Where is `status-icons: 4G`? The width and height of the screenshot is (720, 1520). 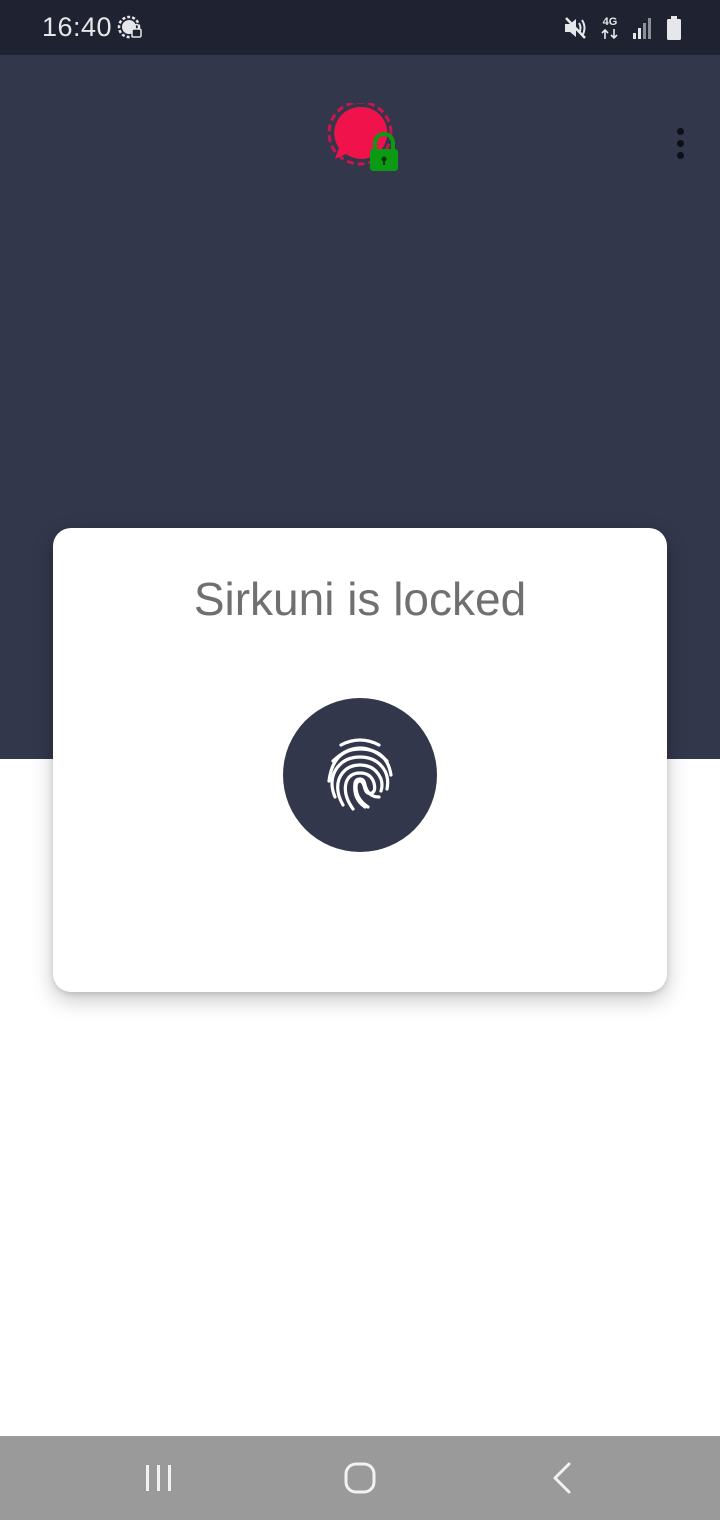
status-icons: 4G is located at coordinates (622, 28).